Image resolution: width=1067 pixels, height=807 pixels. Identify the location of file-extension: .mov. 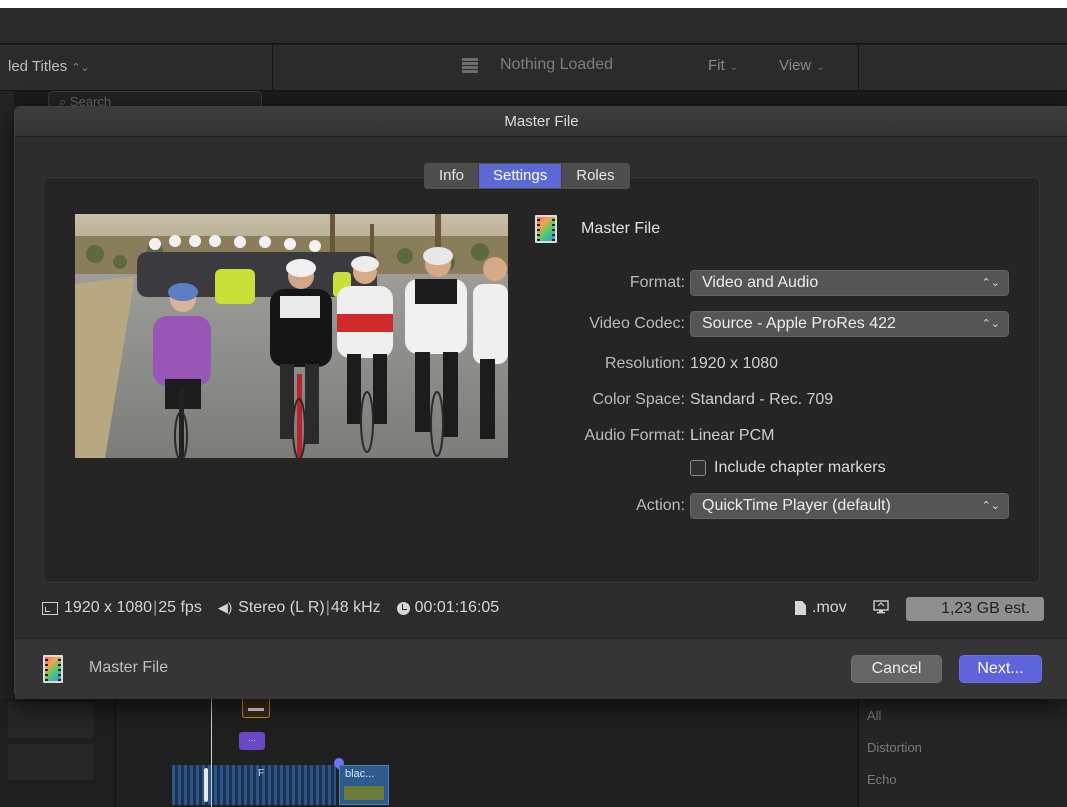
(829, 607).